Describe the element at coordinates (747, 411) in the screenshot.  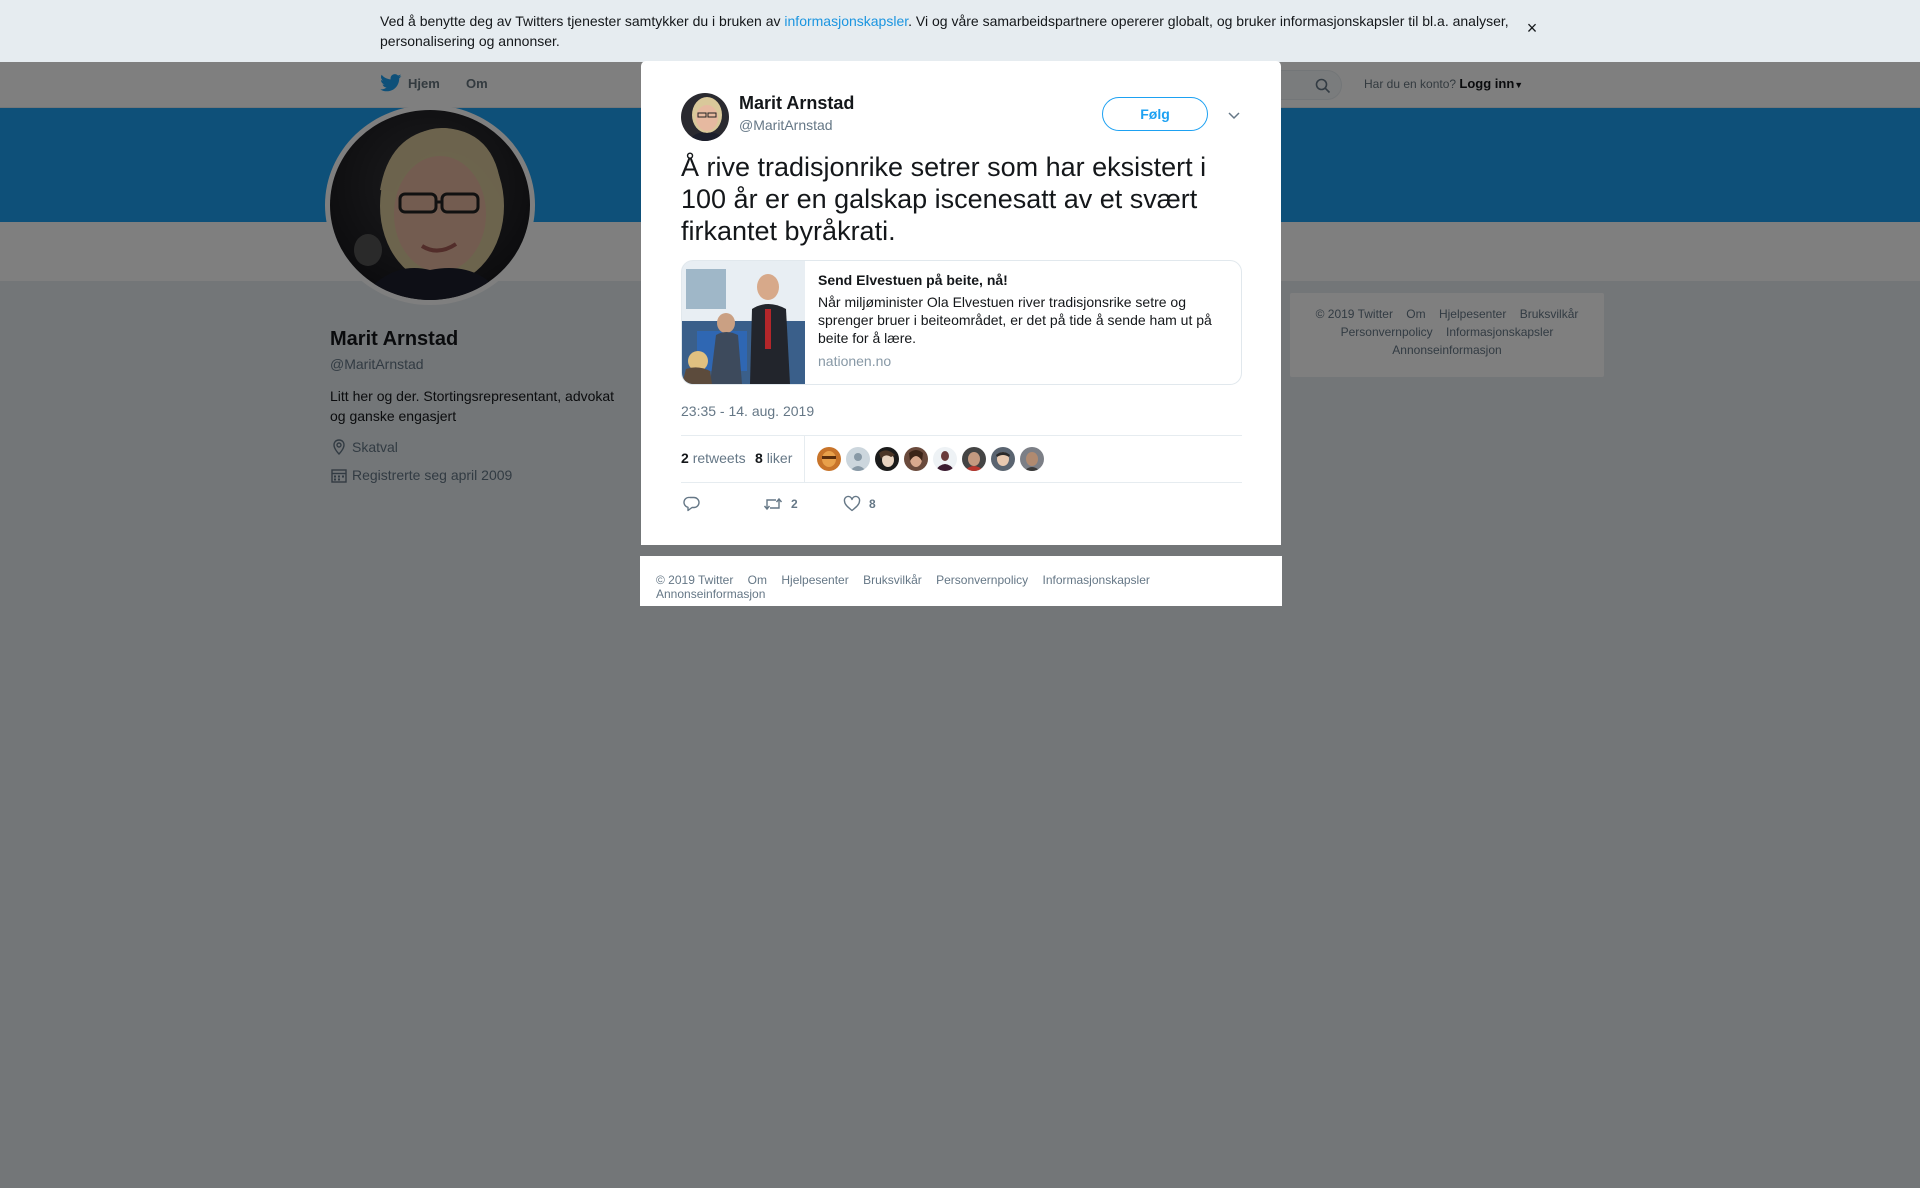
I see `tweet-timestamp: 23:35 - 14. aug. 2019` at that location.